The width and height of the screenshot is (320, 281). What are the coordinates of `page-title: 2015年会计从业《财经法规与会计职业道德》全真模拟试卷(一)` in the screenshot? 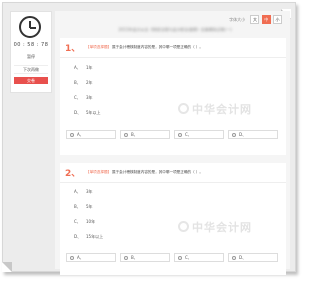 It's located at (175, 29).